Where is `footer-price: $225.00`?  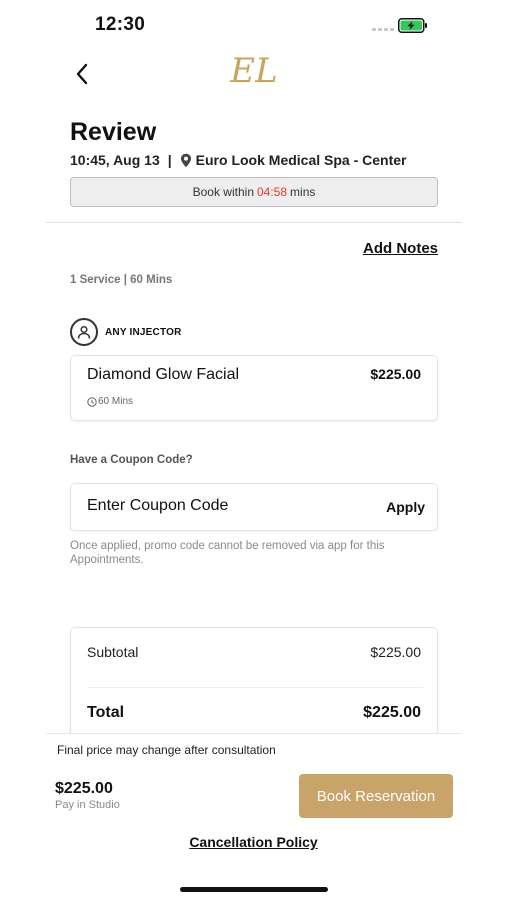
footer-price: $225.00 is located at coordinates (84, 788).